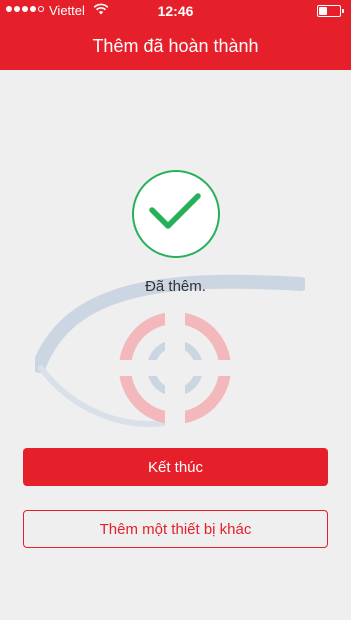 Image resolution: width=351 pixels, height=620 pixels. What do you see at coordinates (175, 529) in the screenshot?
I see `add-another-device-button: Thêm một thiết bị khác` at bounding box center [175, 529].